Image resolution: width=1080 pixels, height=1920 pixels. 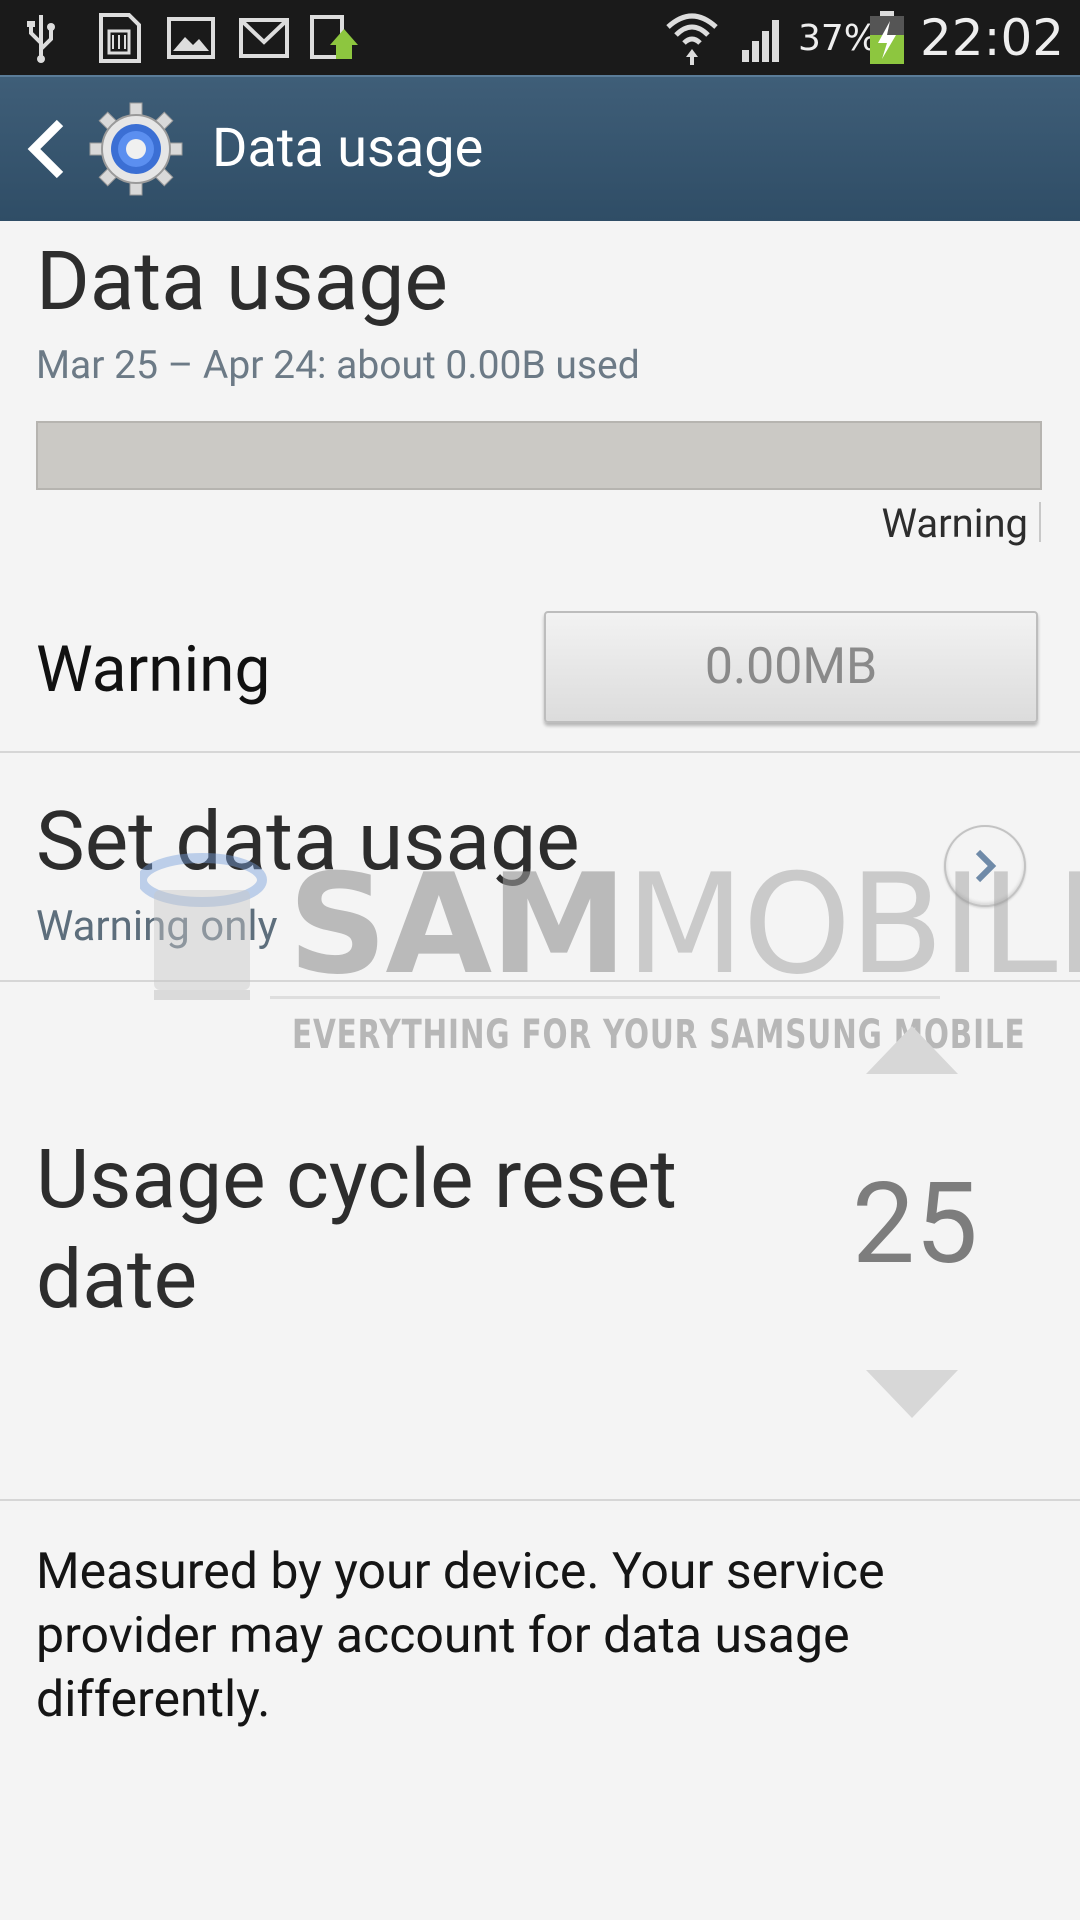 I want to click on signal-icon, so click(x=763, y=37).